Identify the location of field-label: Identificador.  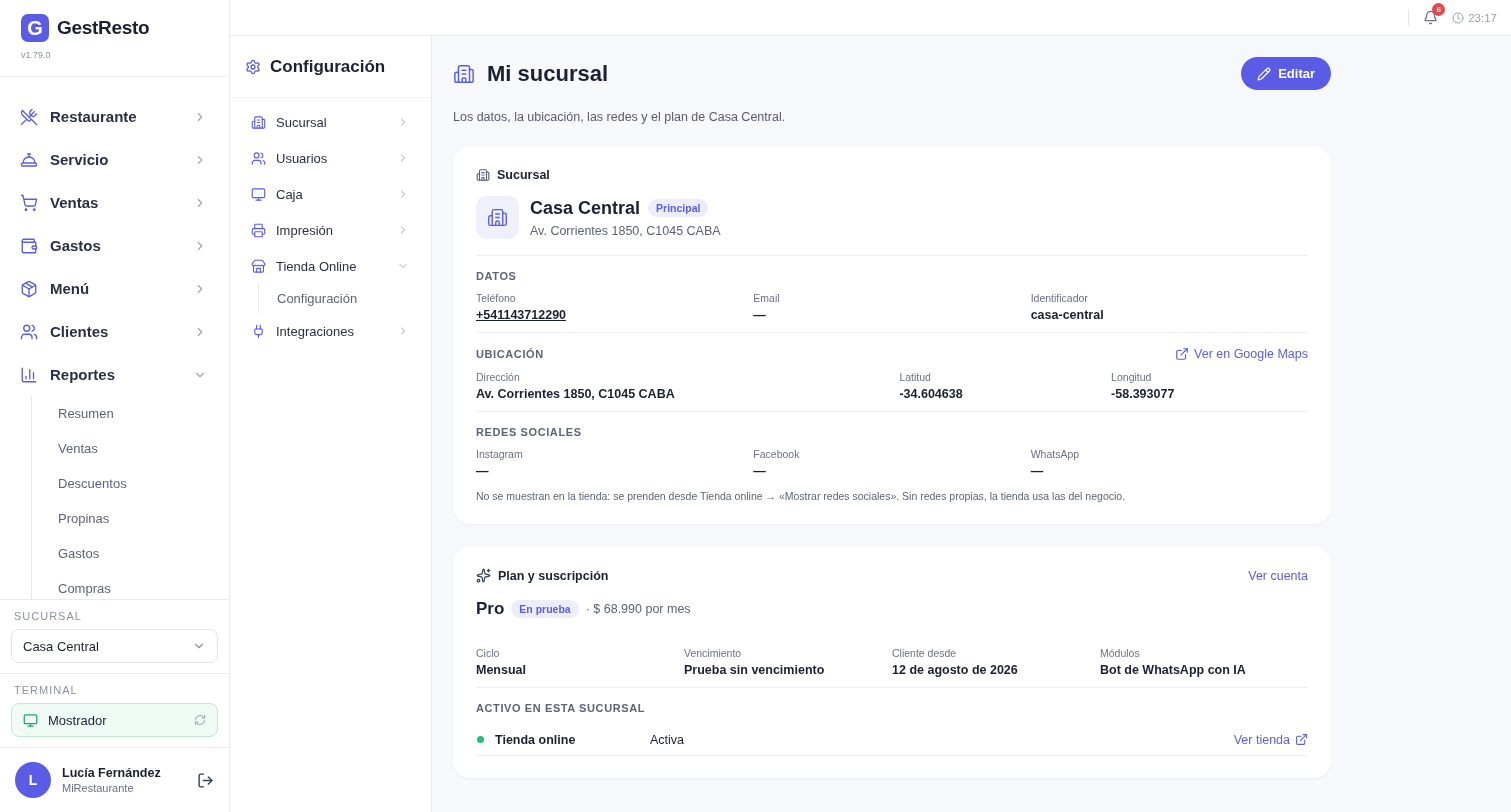
(1059, 298).